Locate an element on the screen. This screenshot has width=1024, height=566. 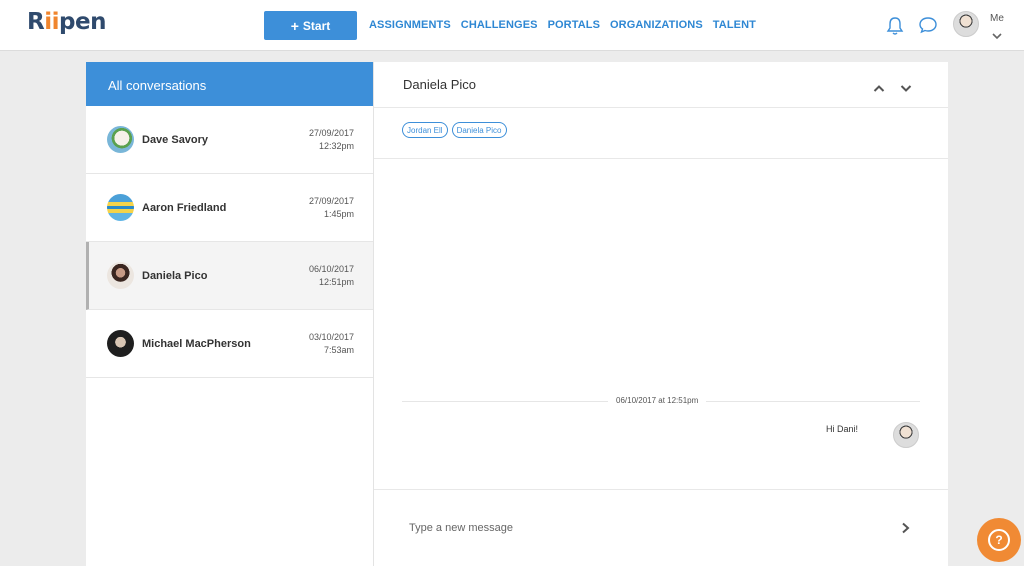
riipen-logo: Riipen is located at coordinates (66, 22).